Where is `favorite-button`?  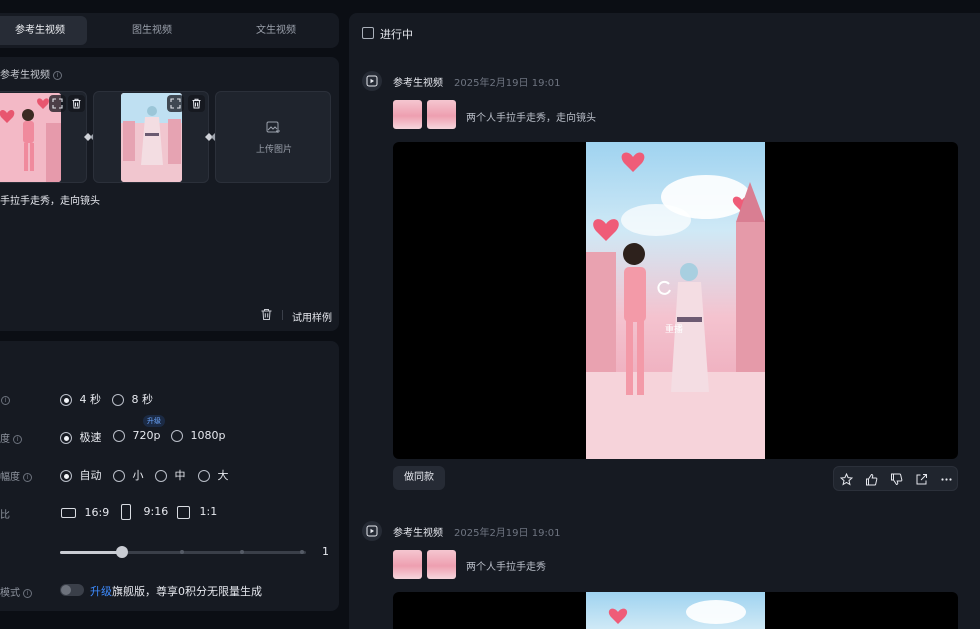 favorite-button is located at coordinates (846, 479).